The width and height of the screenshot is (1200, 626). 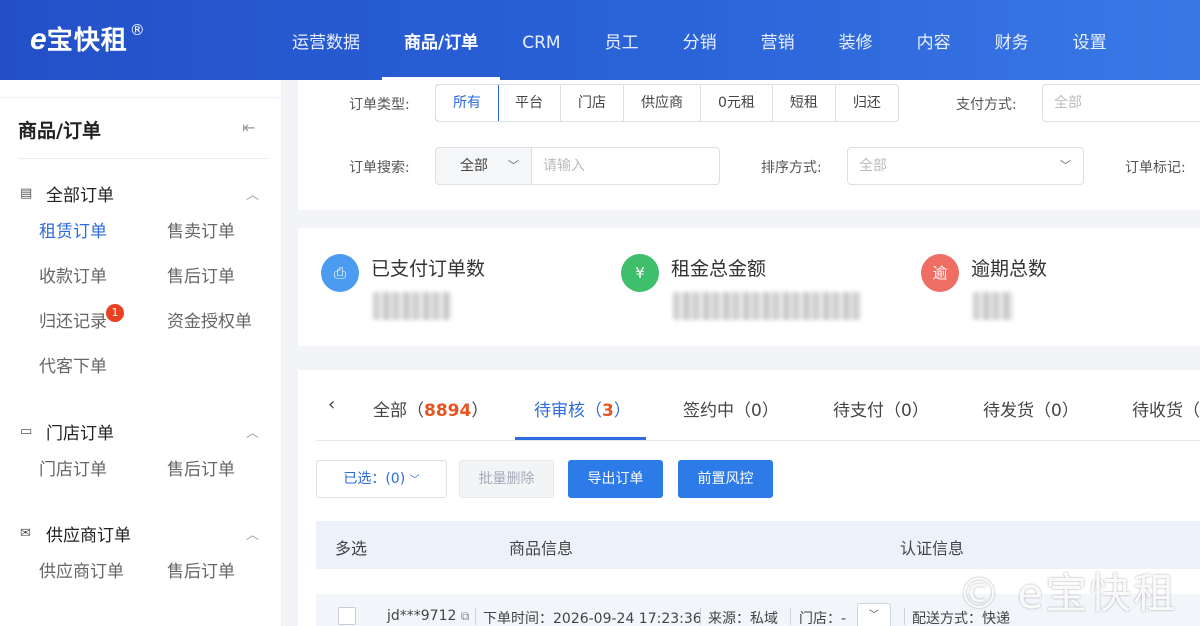 What do you see at coordinates (615, 479) in the screenshot?
I see `export-orders-button: 导出订单` at bounding box center [615, 479].